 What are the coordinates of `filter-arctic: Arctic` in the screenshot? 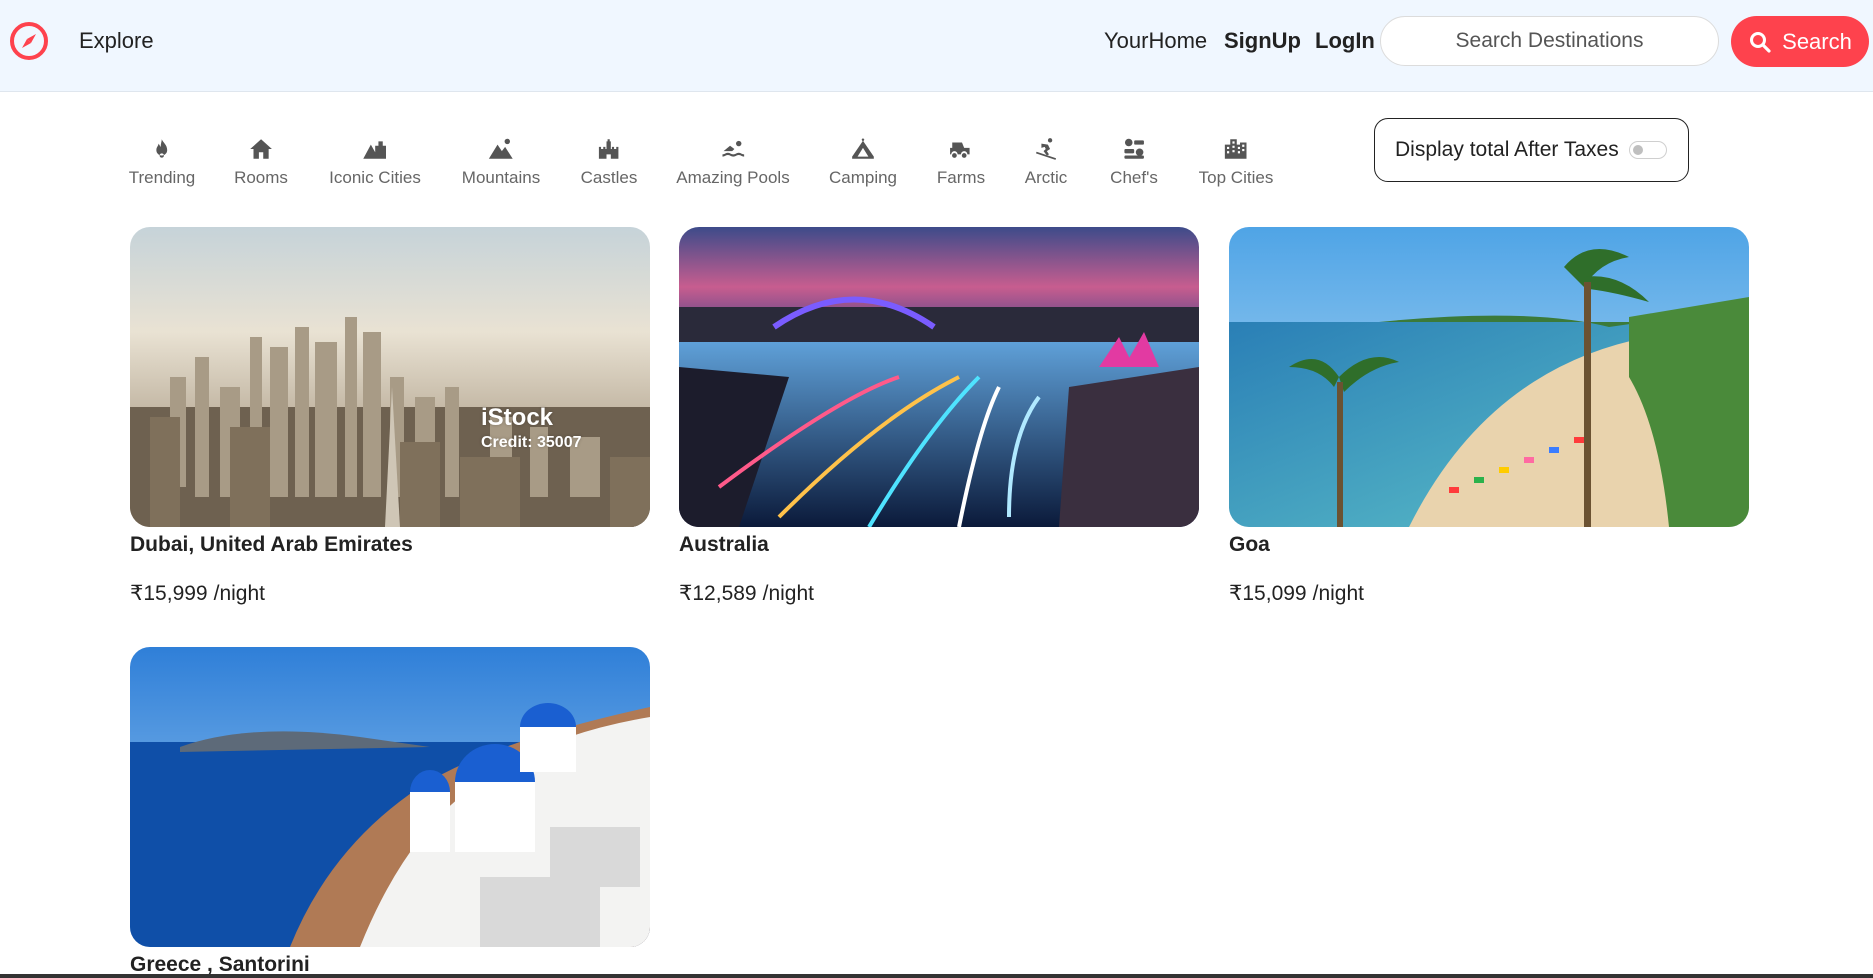 It's located at (1046, 162).